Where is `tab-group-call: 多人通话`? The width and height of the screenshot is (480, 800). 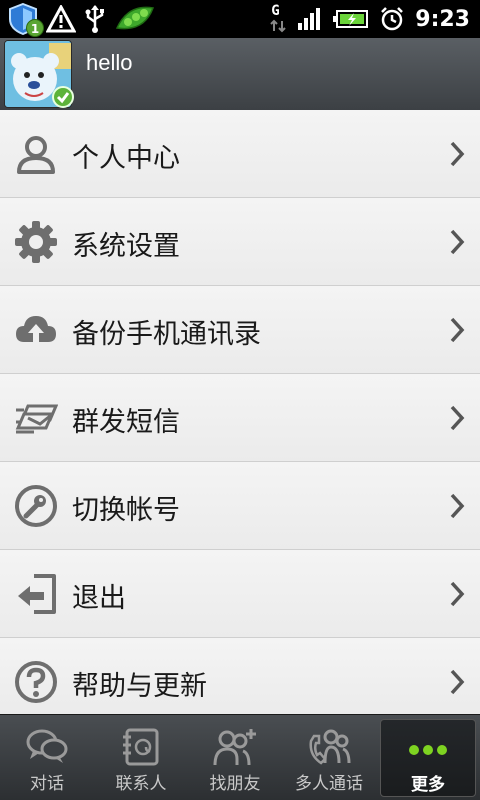
tab-group-call: 多人通话 is located at coordinates (329, 757).